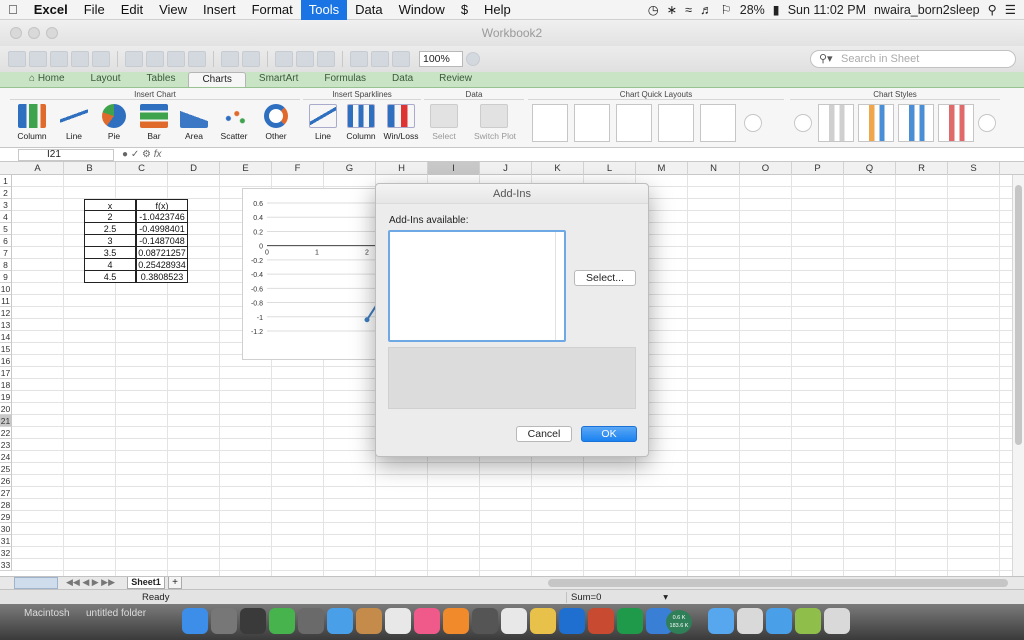 The image size is (1024, 640). I want to click on row-header: 9, so click(6, 277).